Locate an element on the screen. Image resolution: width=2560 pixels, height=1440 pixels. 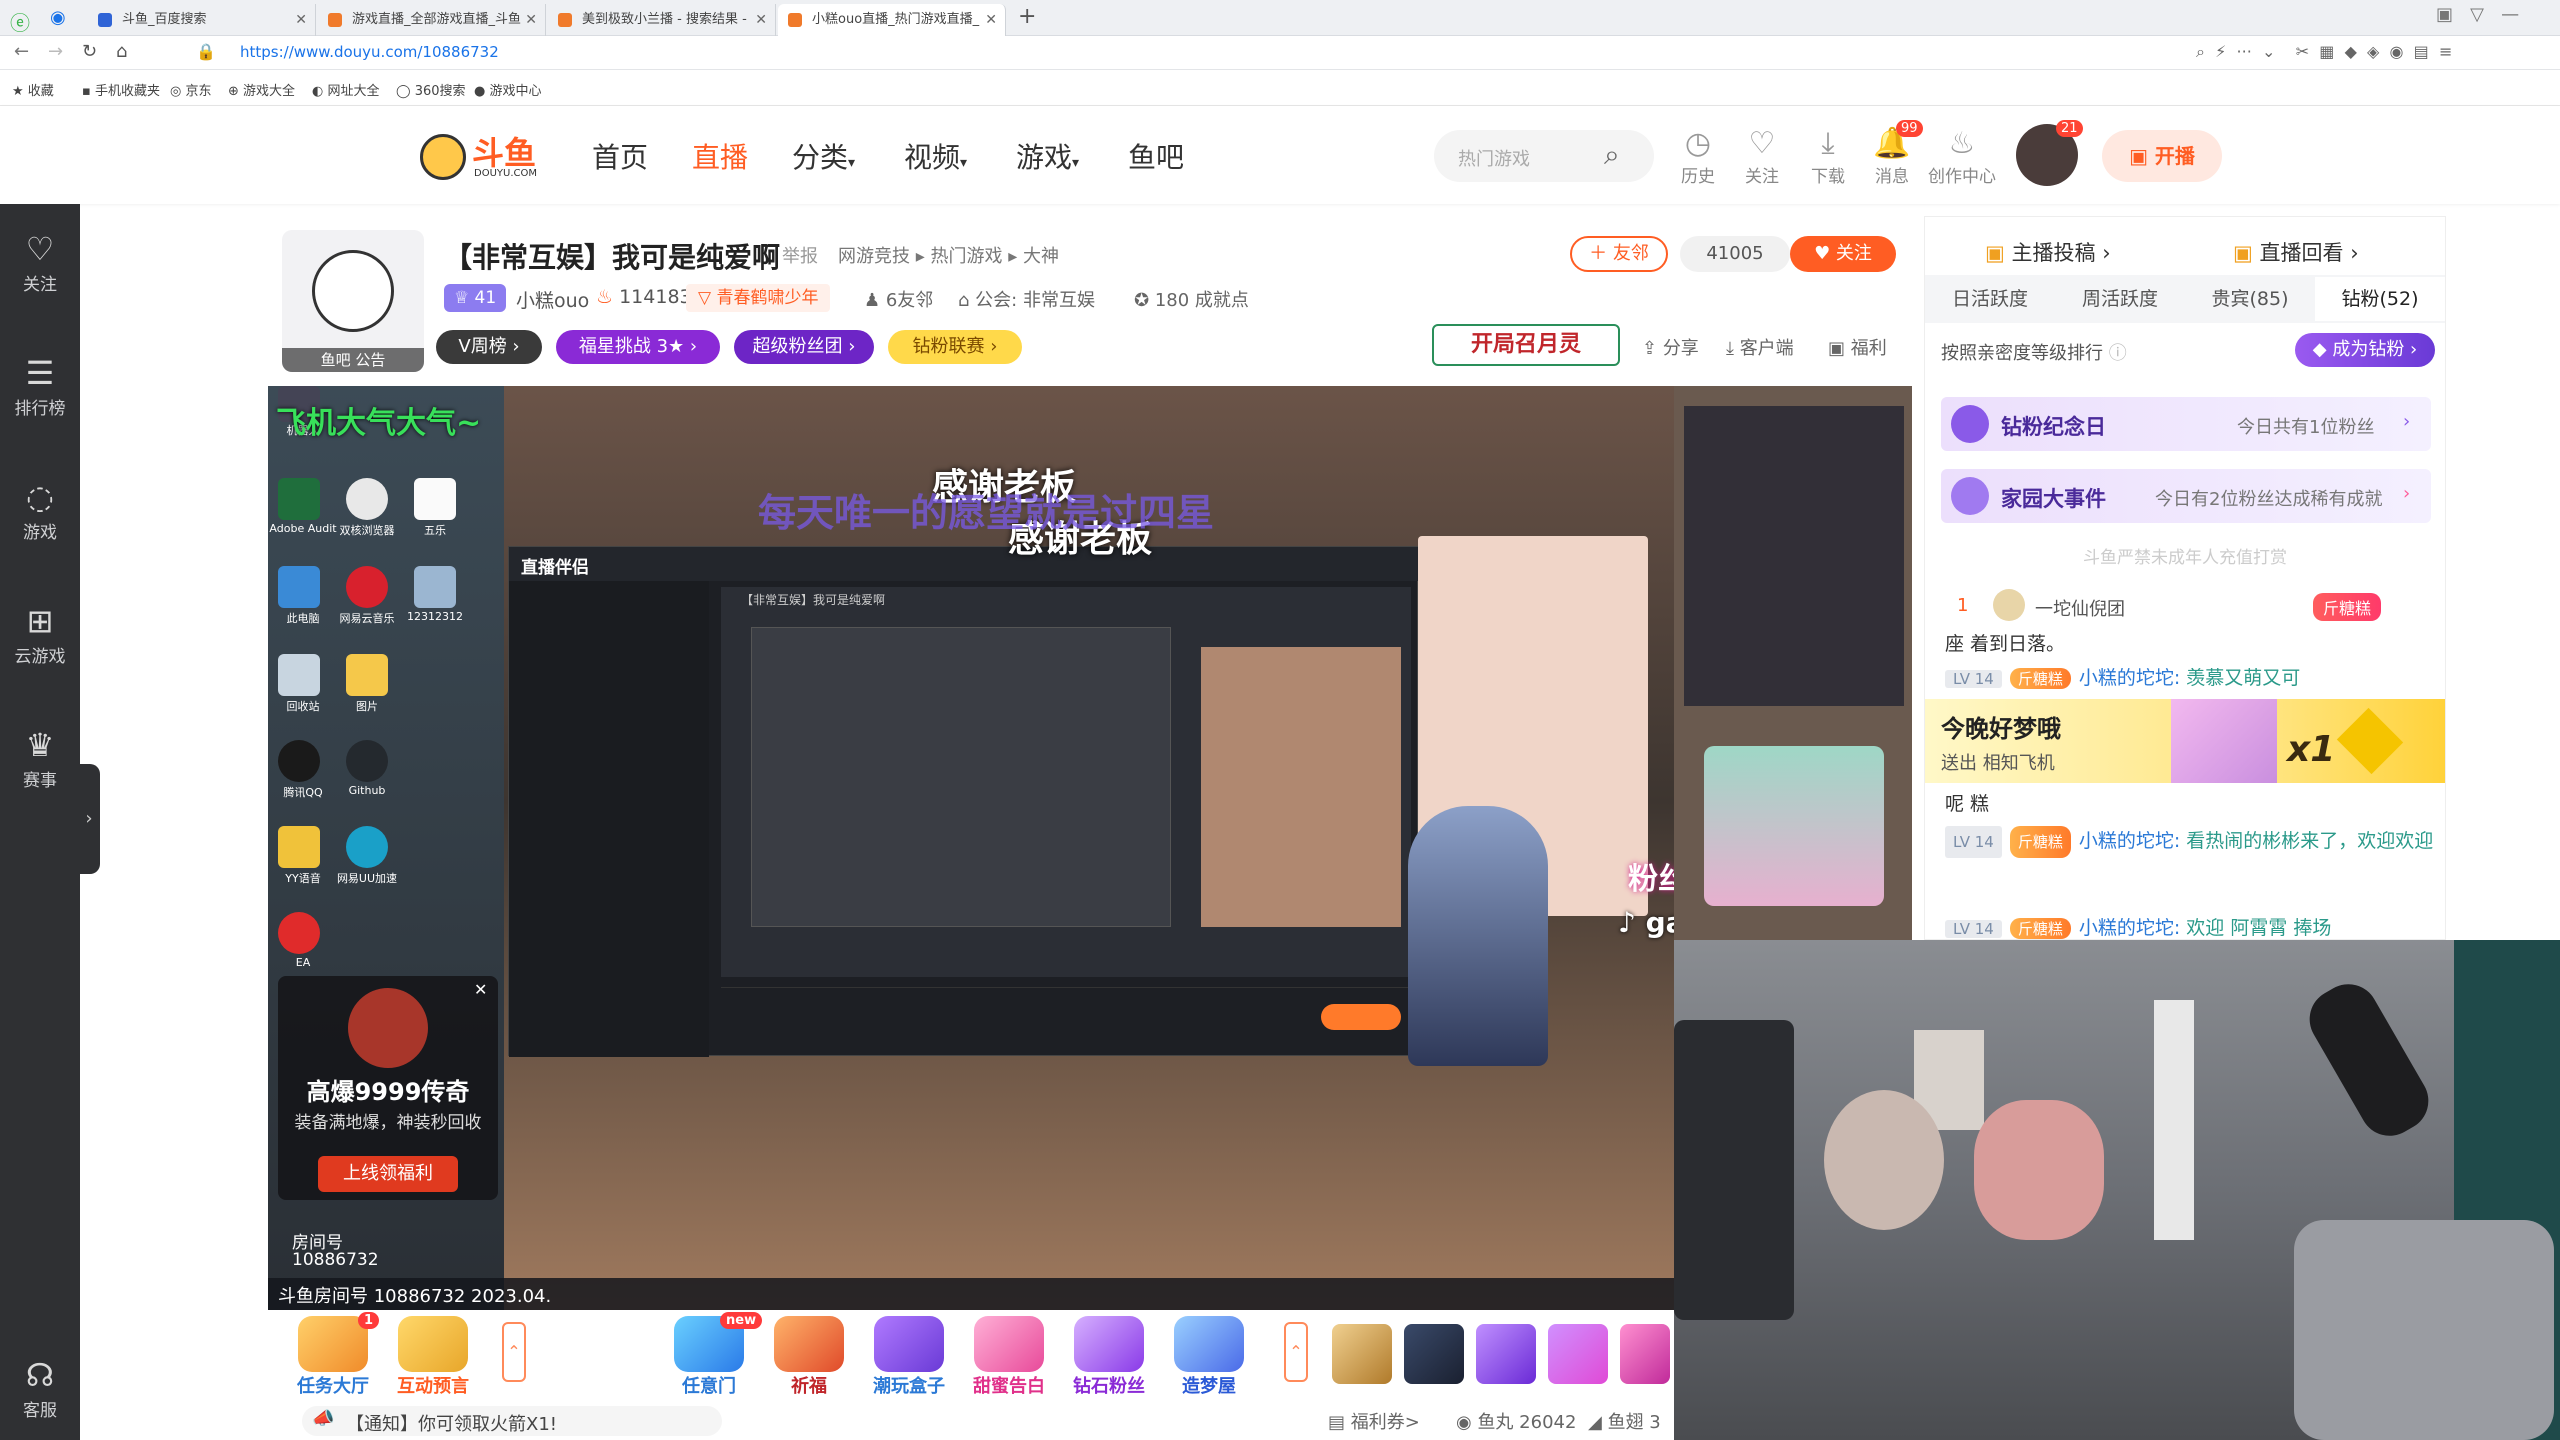
super-fan-tag: 超级粉丝团 › is located at coordinates (804, 347).